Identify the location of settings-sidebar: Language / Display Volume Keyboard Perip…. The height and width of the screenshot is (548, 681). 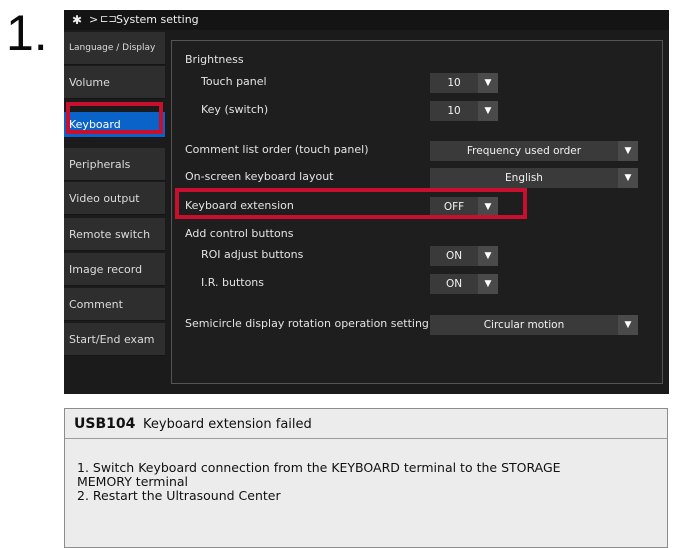
(114, 213).